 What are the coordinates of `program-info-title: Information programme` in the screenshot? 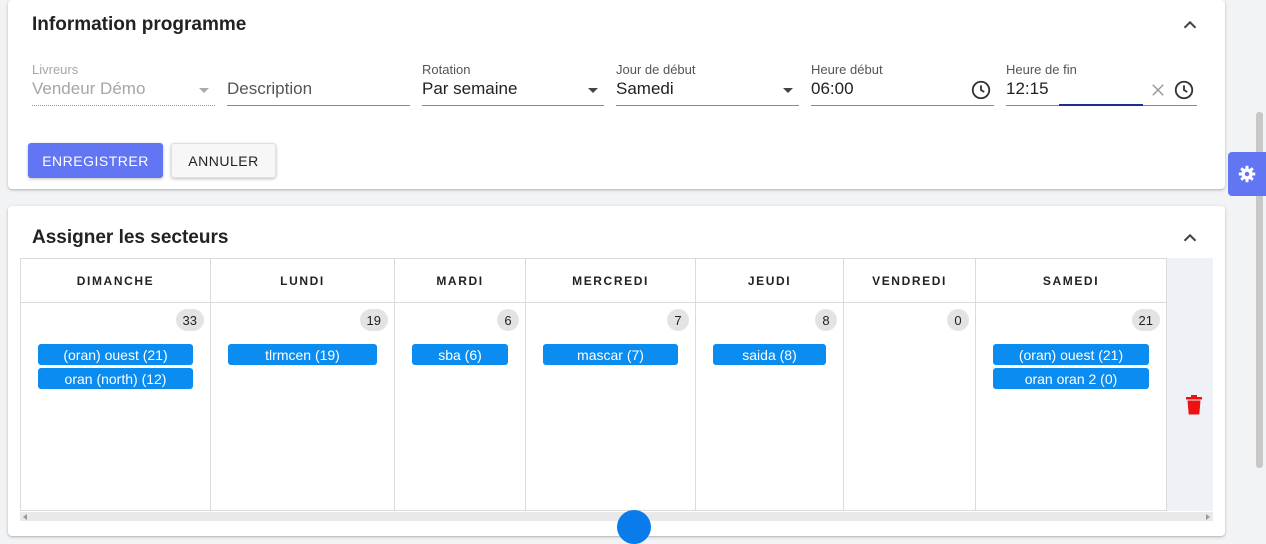 It's located at (139, 24).